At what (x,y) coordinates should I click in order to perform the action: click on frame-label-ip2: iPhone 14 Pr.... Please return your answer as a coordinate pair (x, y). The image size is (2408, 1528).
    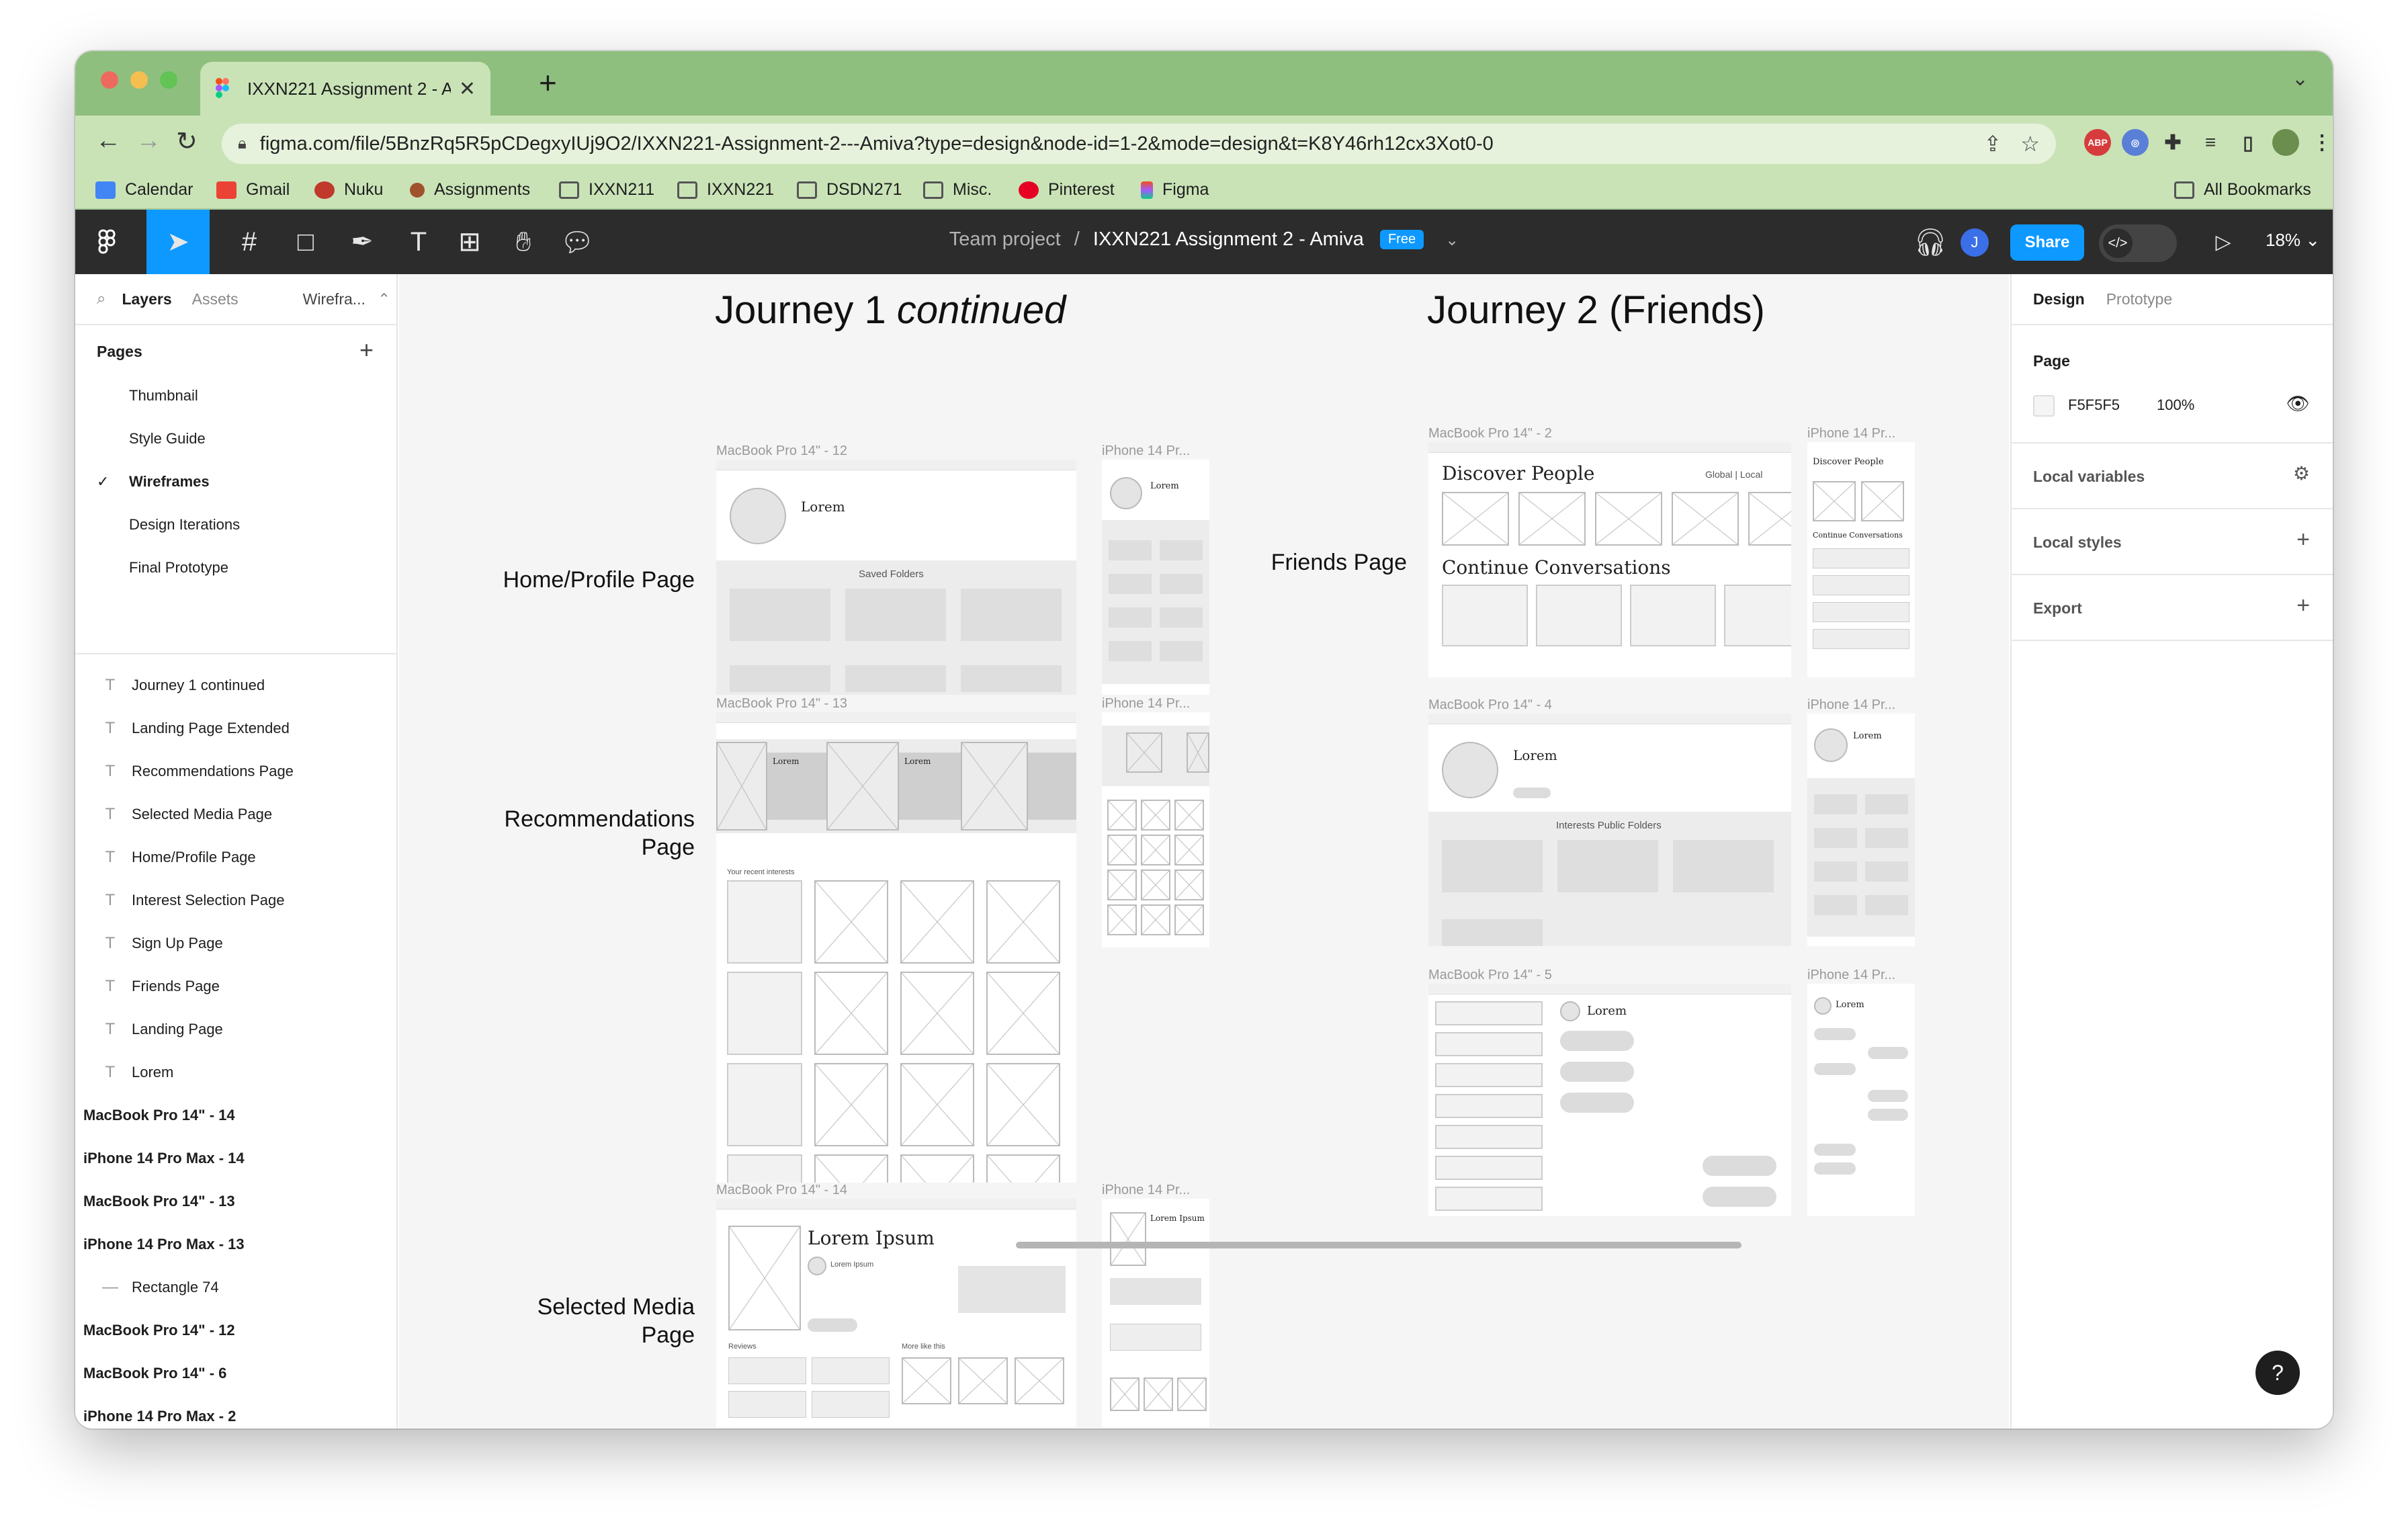
    Looking at the image, I should click on (1851, 434).